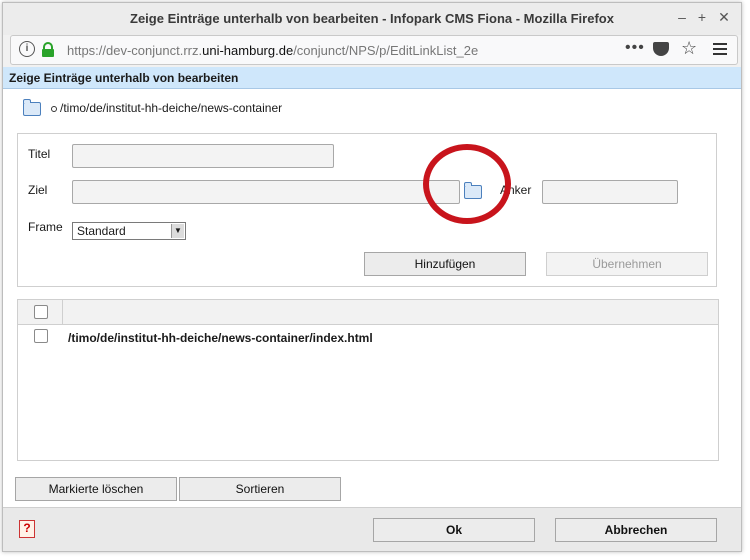 This screenshot has height=560, width=750. I want to click on menu-icon, so click(720, 50).